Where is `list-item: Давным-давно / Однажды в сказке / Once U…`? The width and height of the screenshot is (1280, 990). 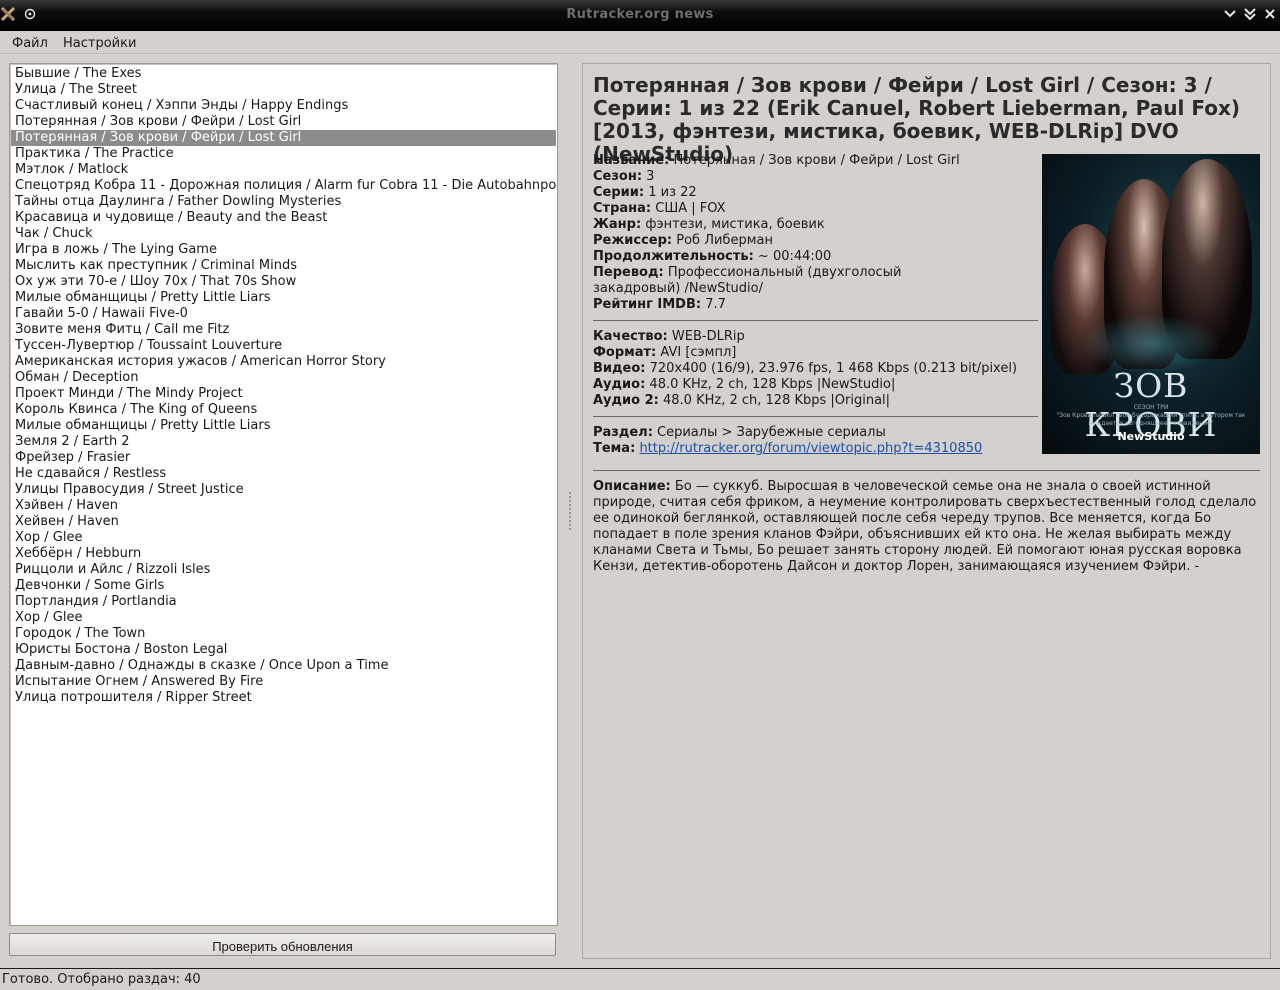 list-item: Давным-давно / Однажды в сказке / Once U… is located at coordinates (283, 666).